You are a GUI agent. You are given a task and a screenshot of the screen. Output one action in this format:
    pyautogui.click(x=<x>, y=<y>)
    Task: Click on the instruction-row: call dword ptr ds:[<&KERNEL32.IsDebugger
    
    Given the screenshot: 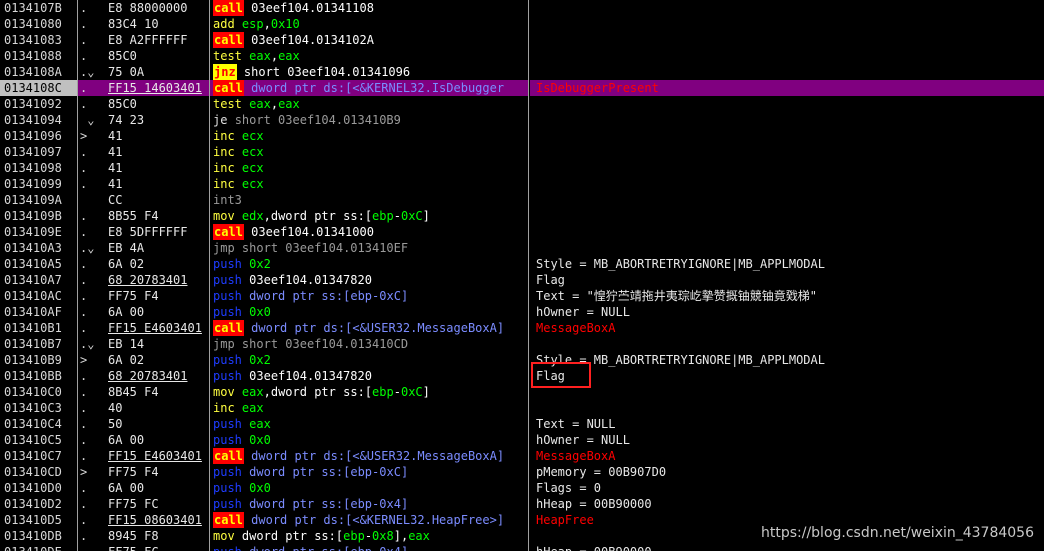 What is the action you would take?
    pyautogui.click(x=369, y=88)
    